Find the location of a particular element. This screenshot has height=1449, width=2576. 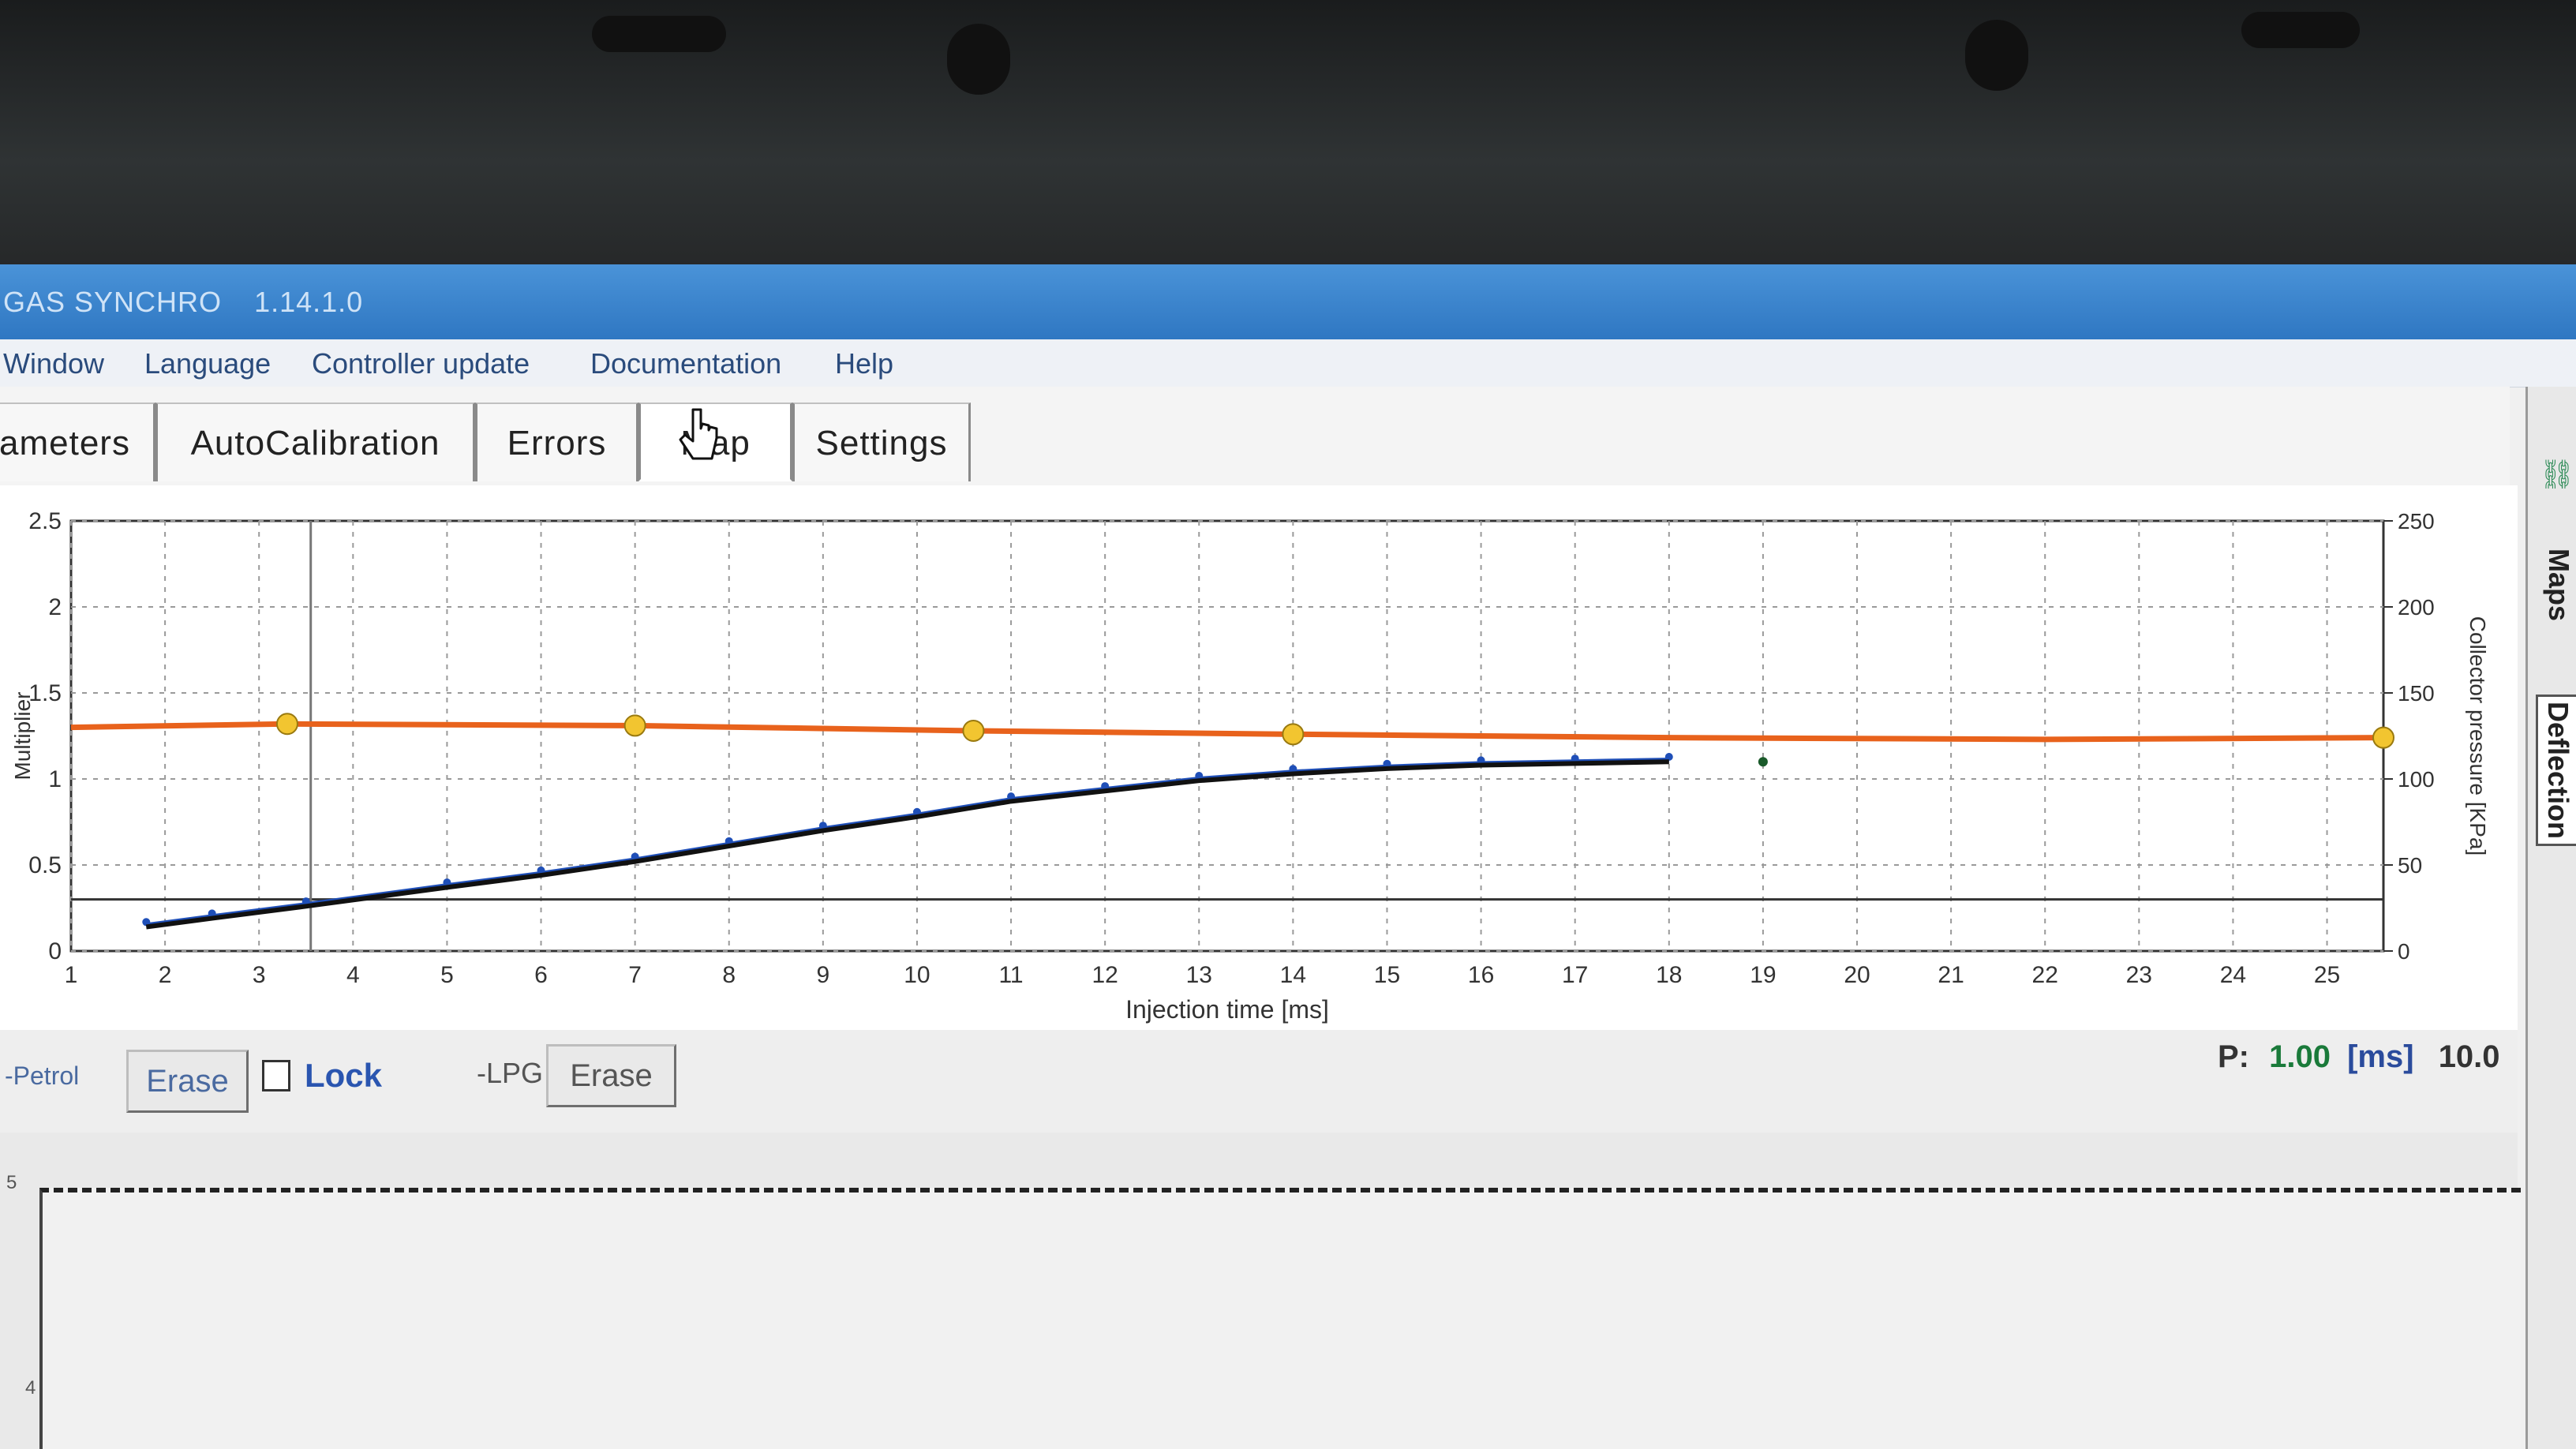

x-tick-label: 9 is located at coordinates (823, 975).